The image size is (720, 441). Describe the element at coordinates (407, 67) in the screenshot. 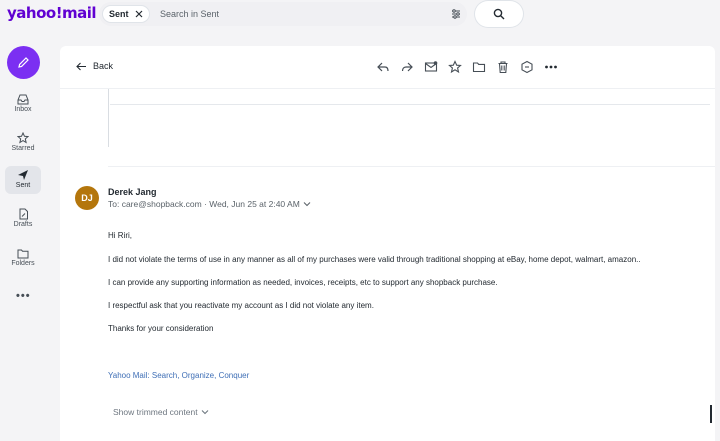

I see `forward-icon` at that location.